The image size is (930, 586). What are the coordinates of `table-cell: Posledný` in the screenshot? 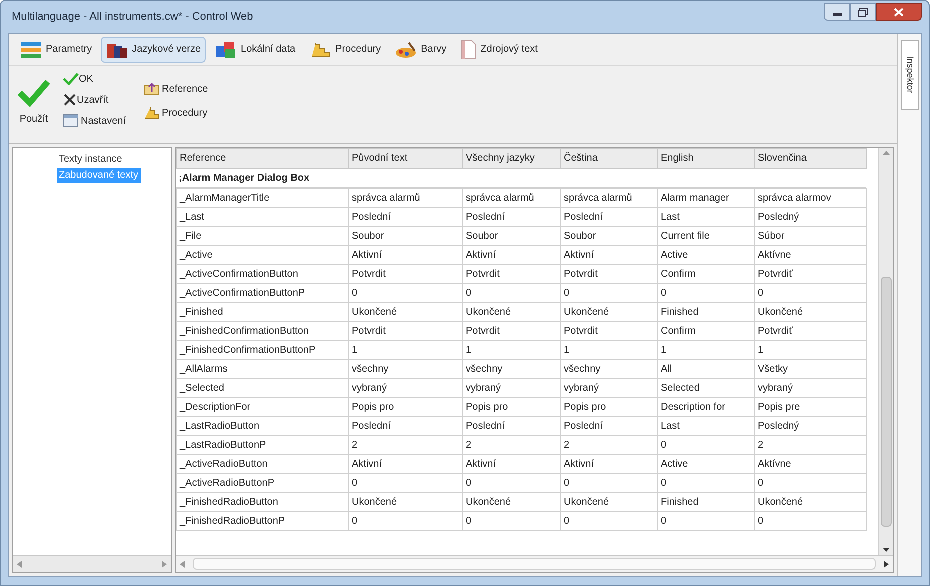 It's located at (810, 217).